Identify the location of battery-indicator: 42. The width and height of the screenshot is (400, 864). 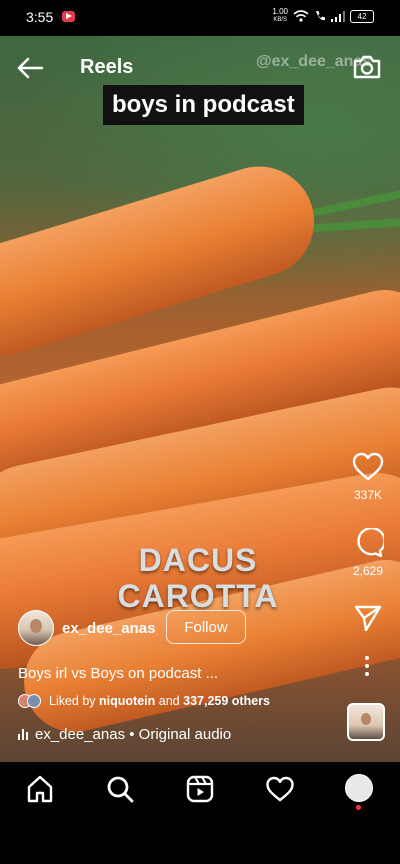
(362, 16).